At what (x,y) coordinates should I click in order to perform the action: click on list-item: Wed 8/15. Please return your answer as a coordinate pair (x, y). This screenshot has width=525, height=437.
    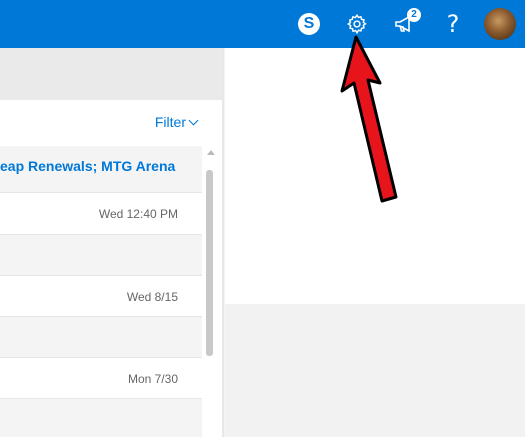
    Looking at the image, I should click on (101, 296).